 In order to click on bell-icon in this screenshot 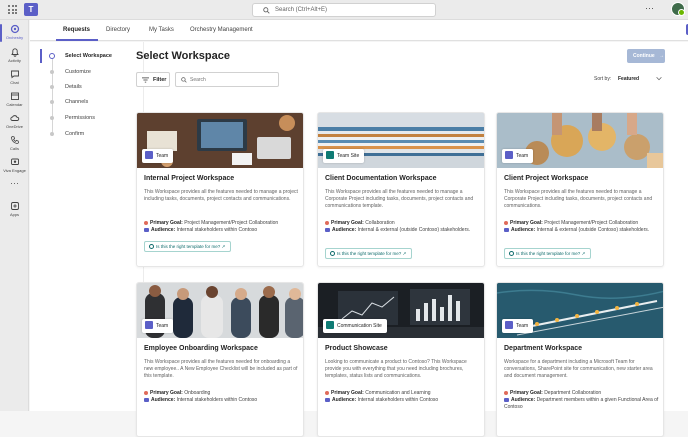, I will do `click(14, 52)`.